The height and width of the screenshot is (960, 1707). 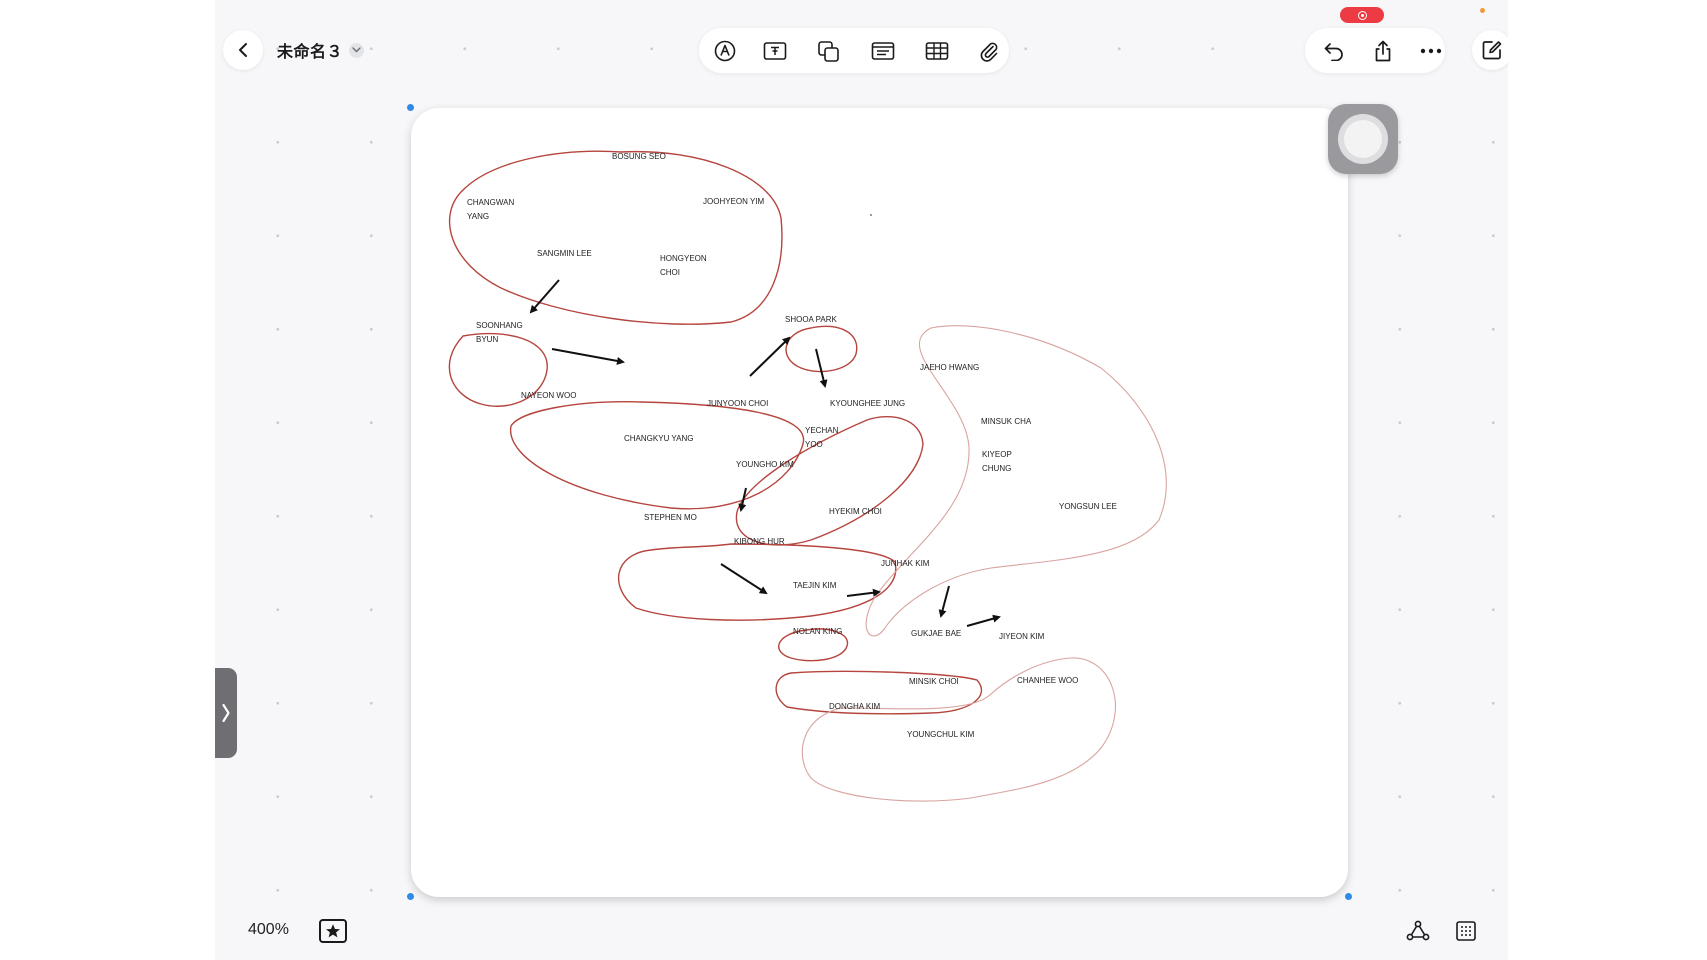 I want to click on canvas-label: CHANGKYU YANG, so click(x=659, y=438).